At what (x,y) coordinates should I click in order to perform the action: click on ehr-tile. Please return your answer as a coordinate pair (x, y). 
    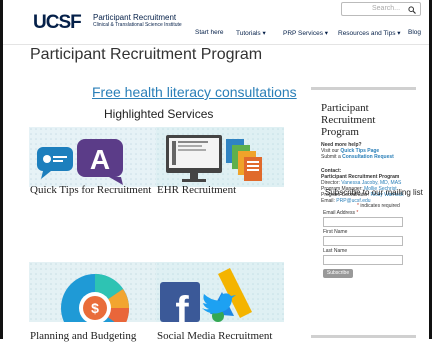
    Looking at the image, I should click on (220, 157).